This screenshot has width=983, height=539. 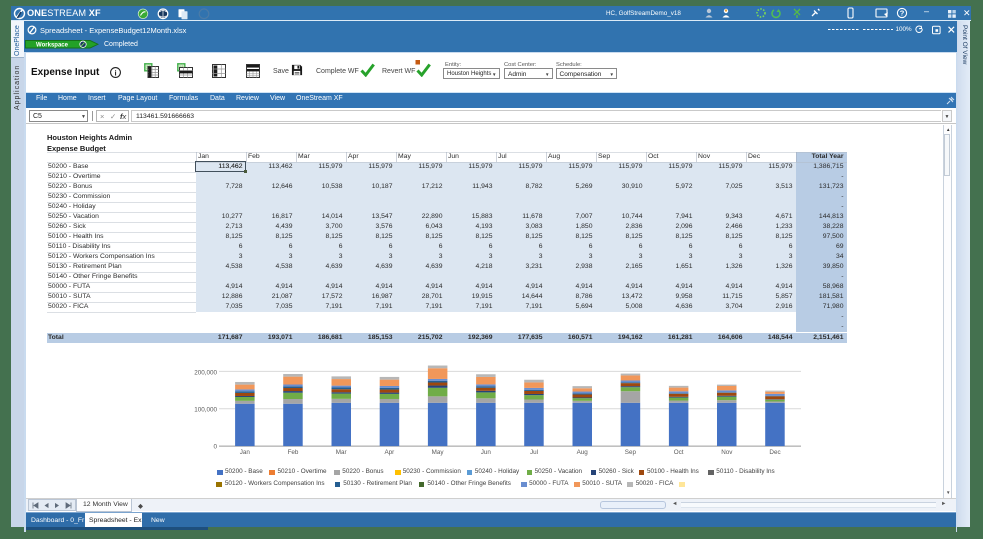 What do you see at coordinates (341, 452) in the screenshot?
I see `svg-text: Mar` at bounding box center [341, 452].